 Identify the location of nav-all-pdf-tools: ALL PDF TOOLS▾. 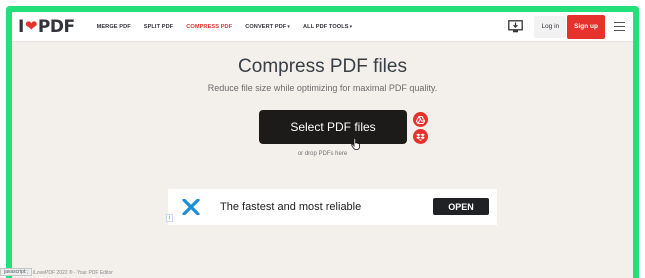
(327, 27).